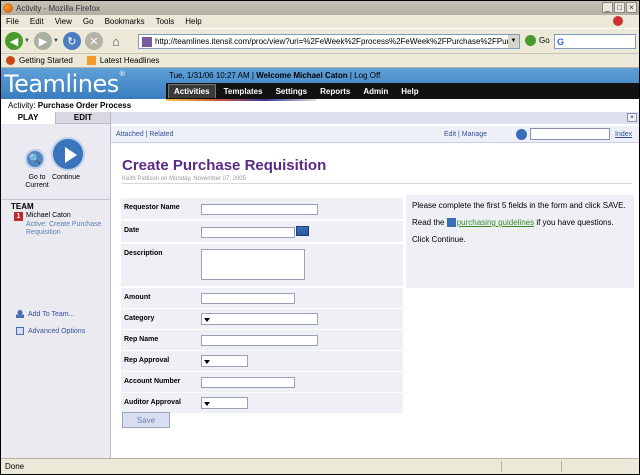  I want to click on go-icon, so click(530, 40).